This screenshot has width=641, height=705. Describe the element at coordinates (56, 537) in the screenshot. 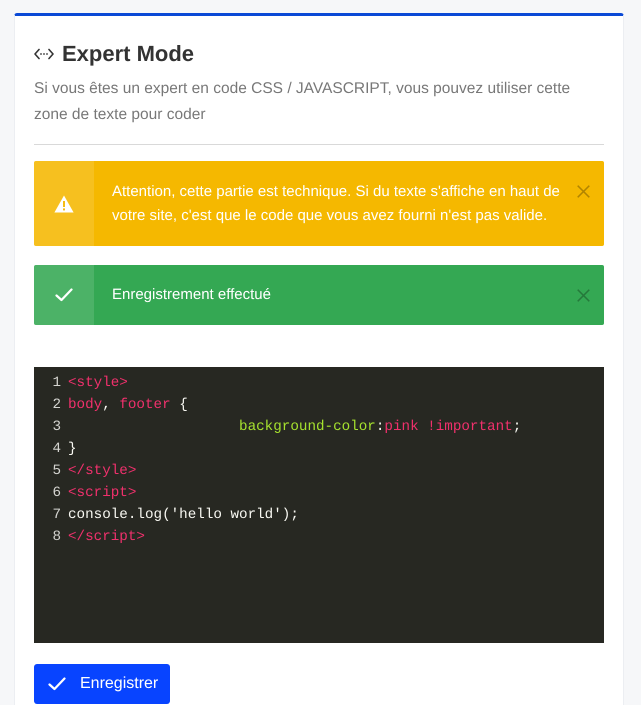

I see `line-number: 8` at that location.